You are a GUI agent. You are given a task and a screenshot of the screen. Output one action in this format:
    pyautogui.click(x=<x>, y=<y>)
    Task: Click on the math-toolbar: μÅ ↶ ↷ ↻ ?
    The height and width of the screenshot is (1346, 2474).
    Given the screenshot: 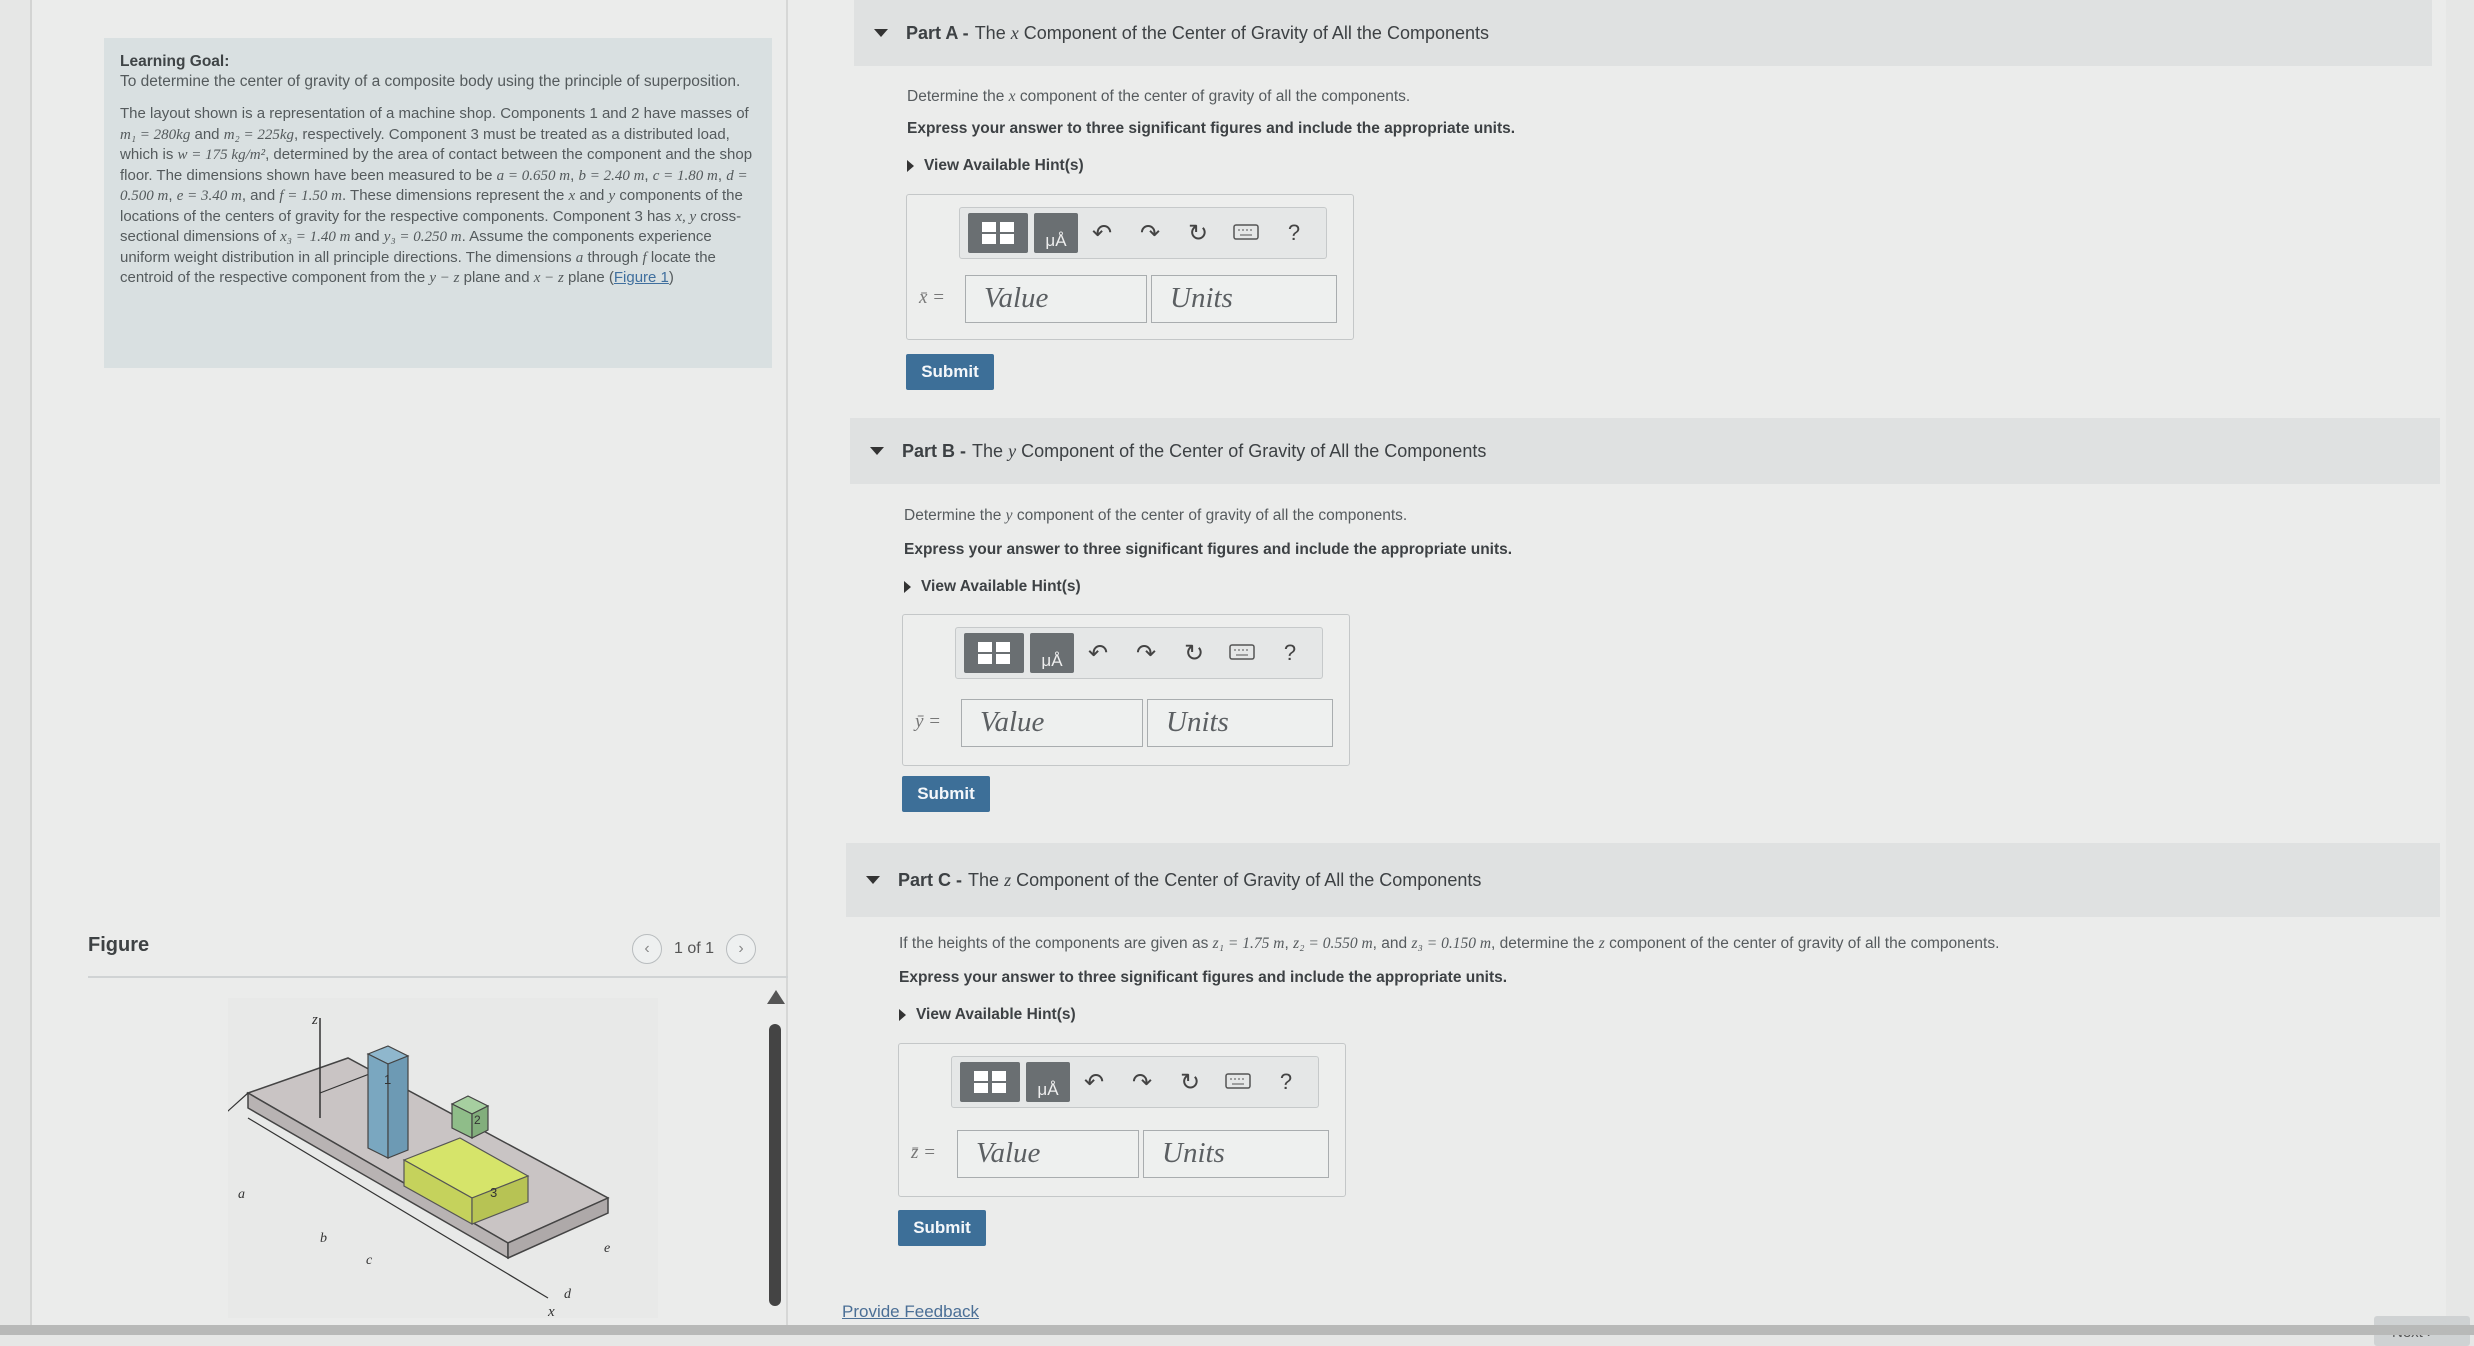 What is the action you would take?
    pyautogui.click(x=1143, y=233)
    